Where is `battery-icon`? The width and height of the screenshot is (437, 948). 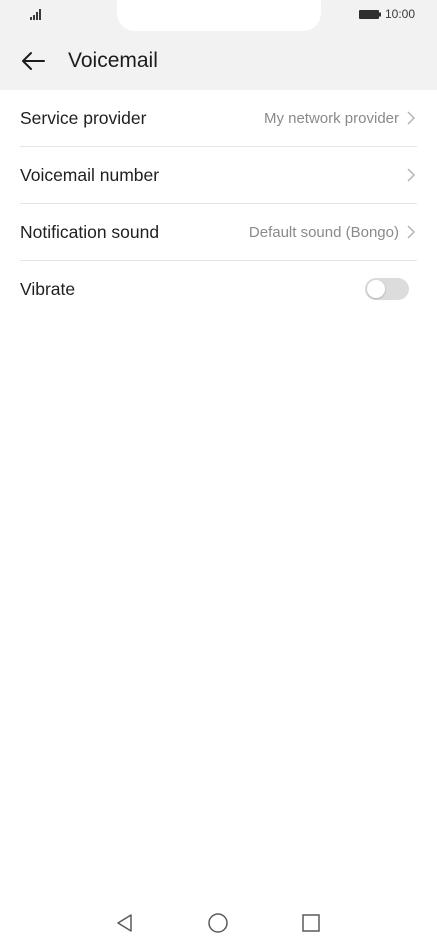 battery-icon is located at coordinates (369, 14).